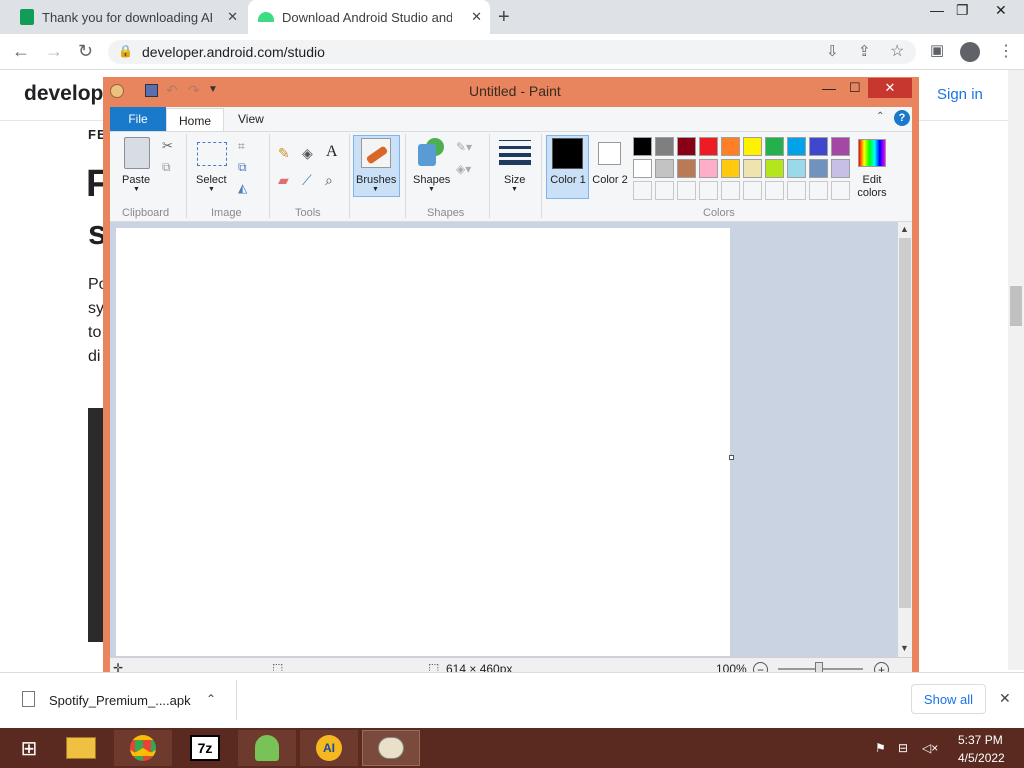  I want to click on select-icon, so click(212, 154).